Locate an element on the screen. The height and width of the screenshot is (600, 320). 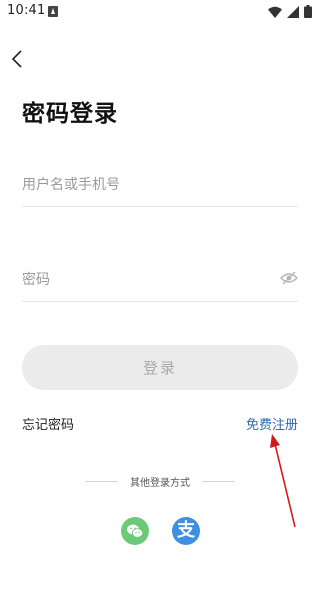
username-field is located at coordinates (160, 185).